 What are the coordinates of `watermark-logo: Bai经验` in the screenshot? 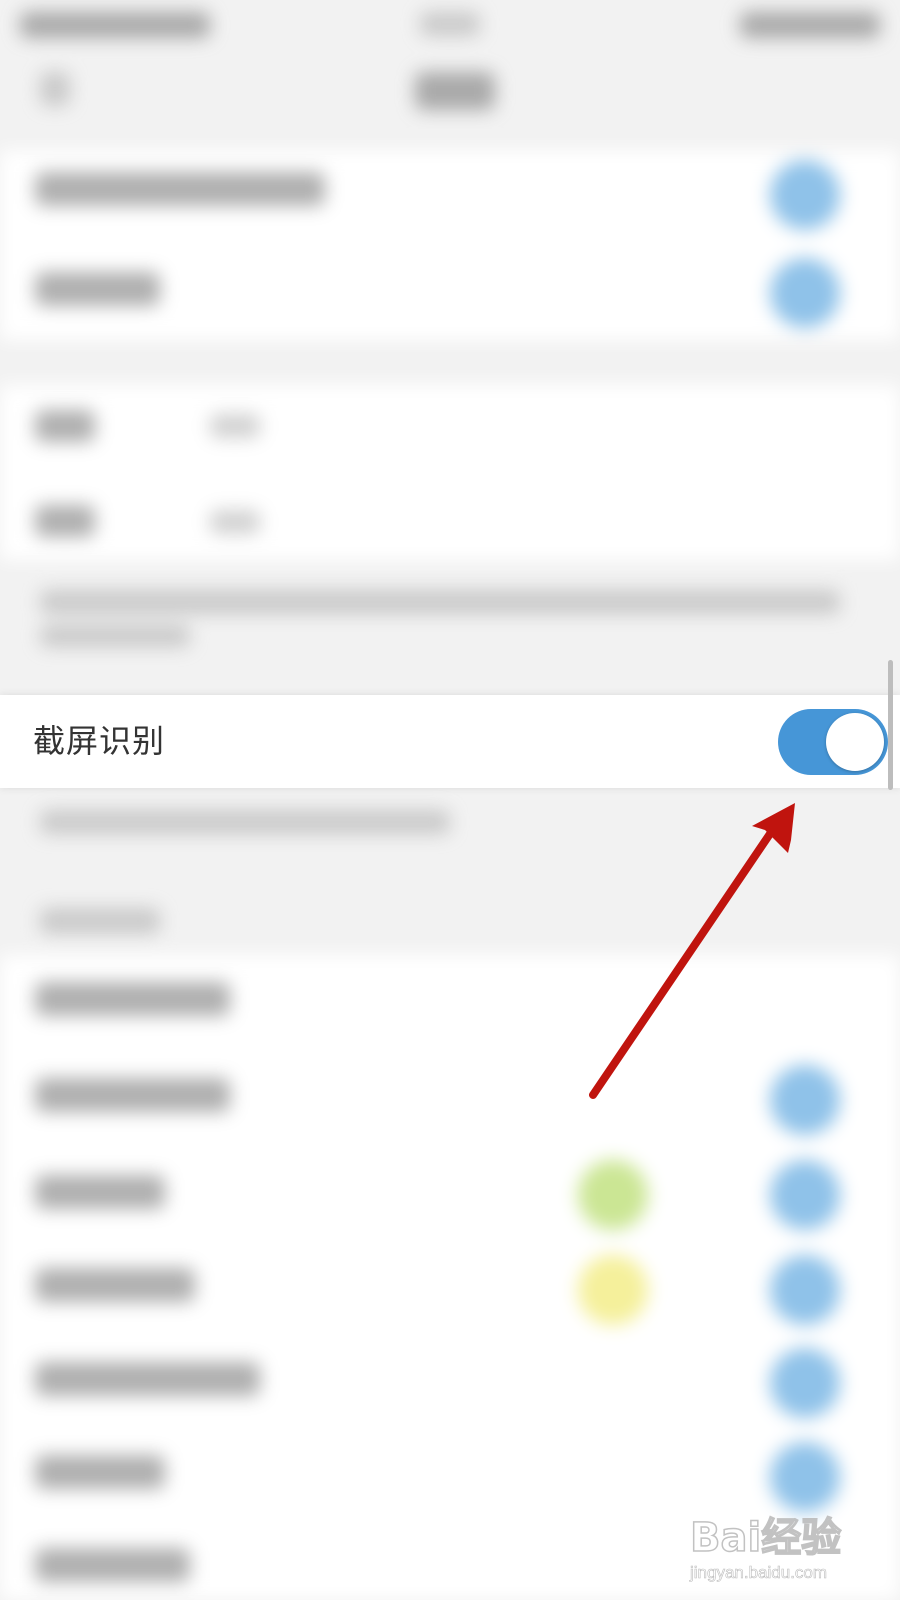 It's located at (765, 1538).